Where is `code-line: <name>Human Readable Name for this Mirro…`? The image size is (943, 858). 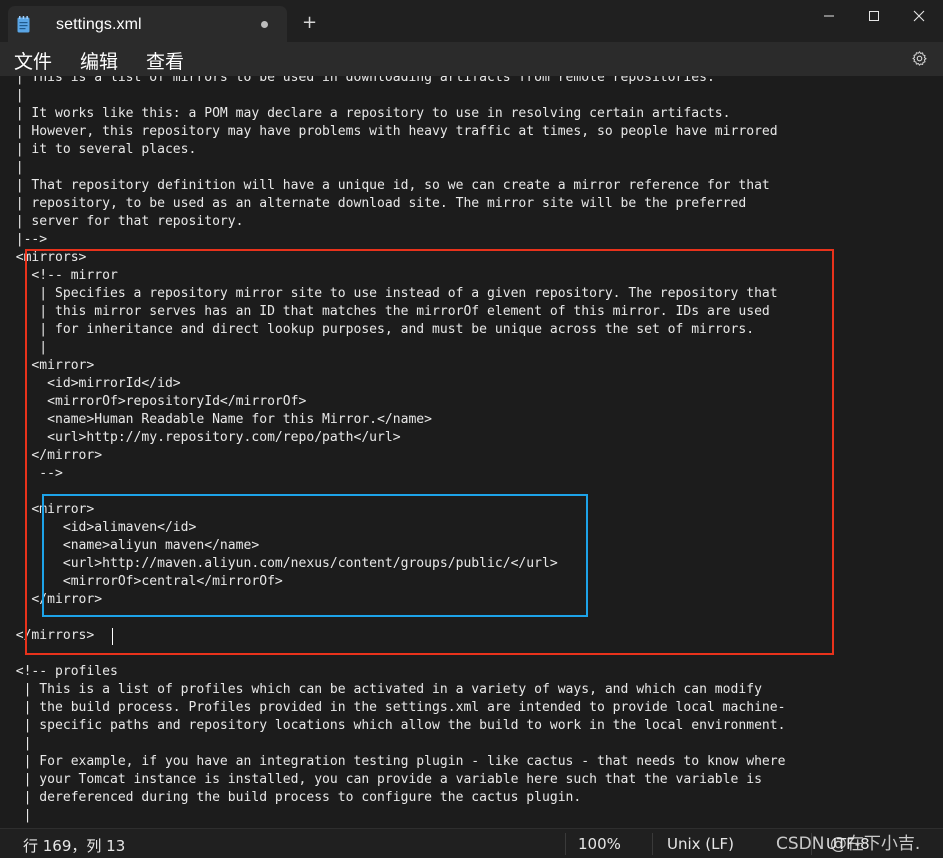
code-line: <name>Human Readable Name for this Mirro… is located at coordinates (216, 419).